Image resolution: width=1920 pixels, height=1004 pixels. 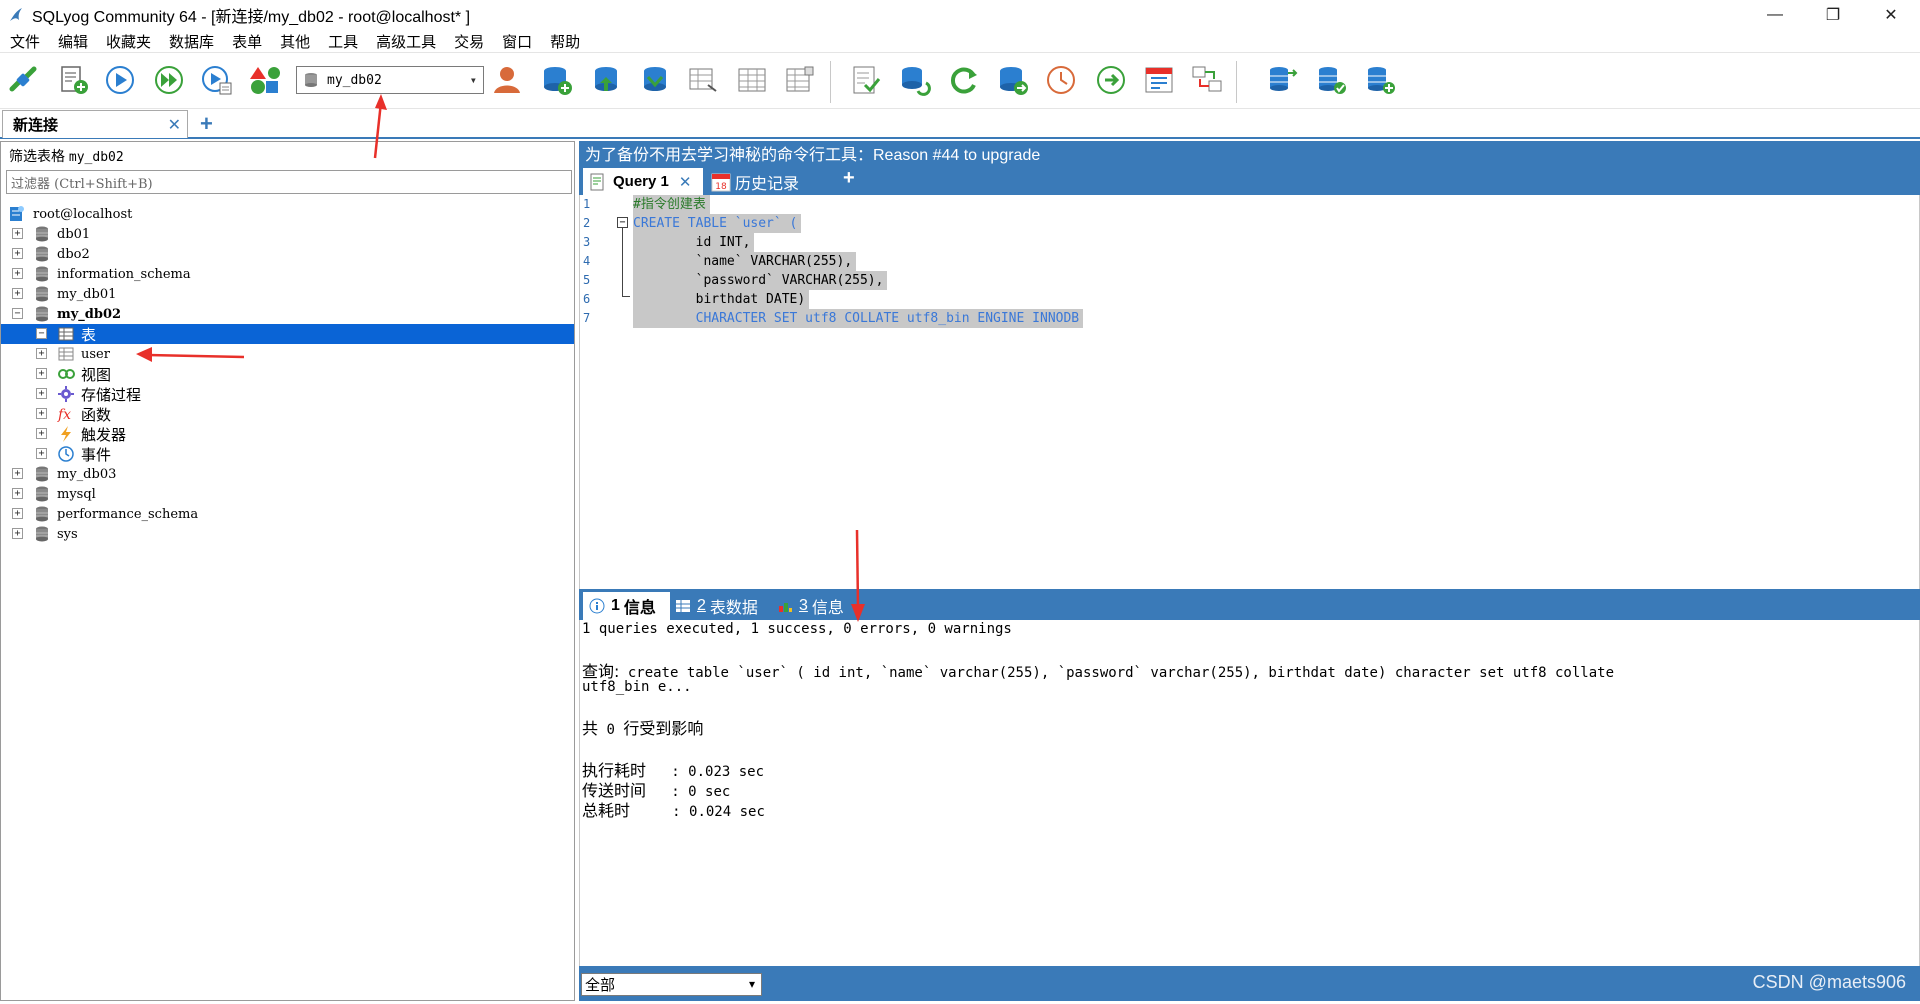 I want to click on execute-all-icon, so click(x=169, y=80).